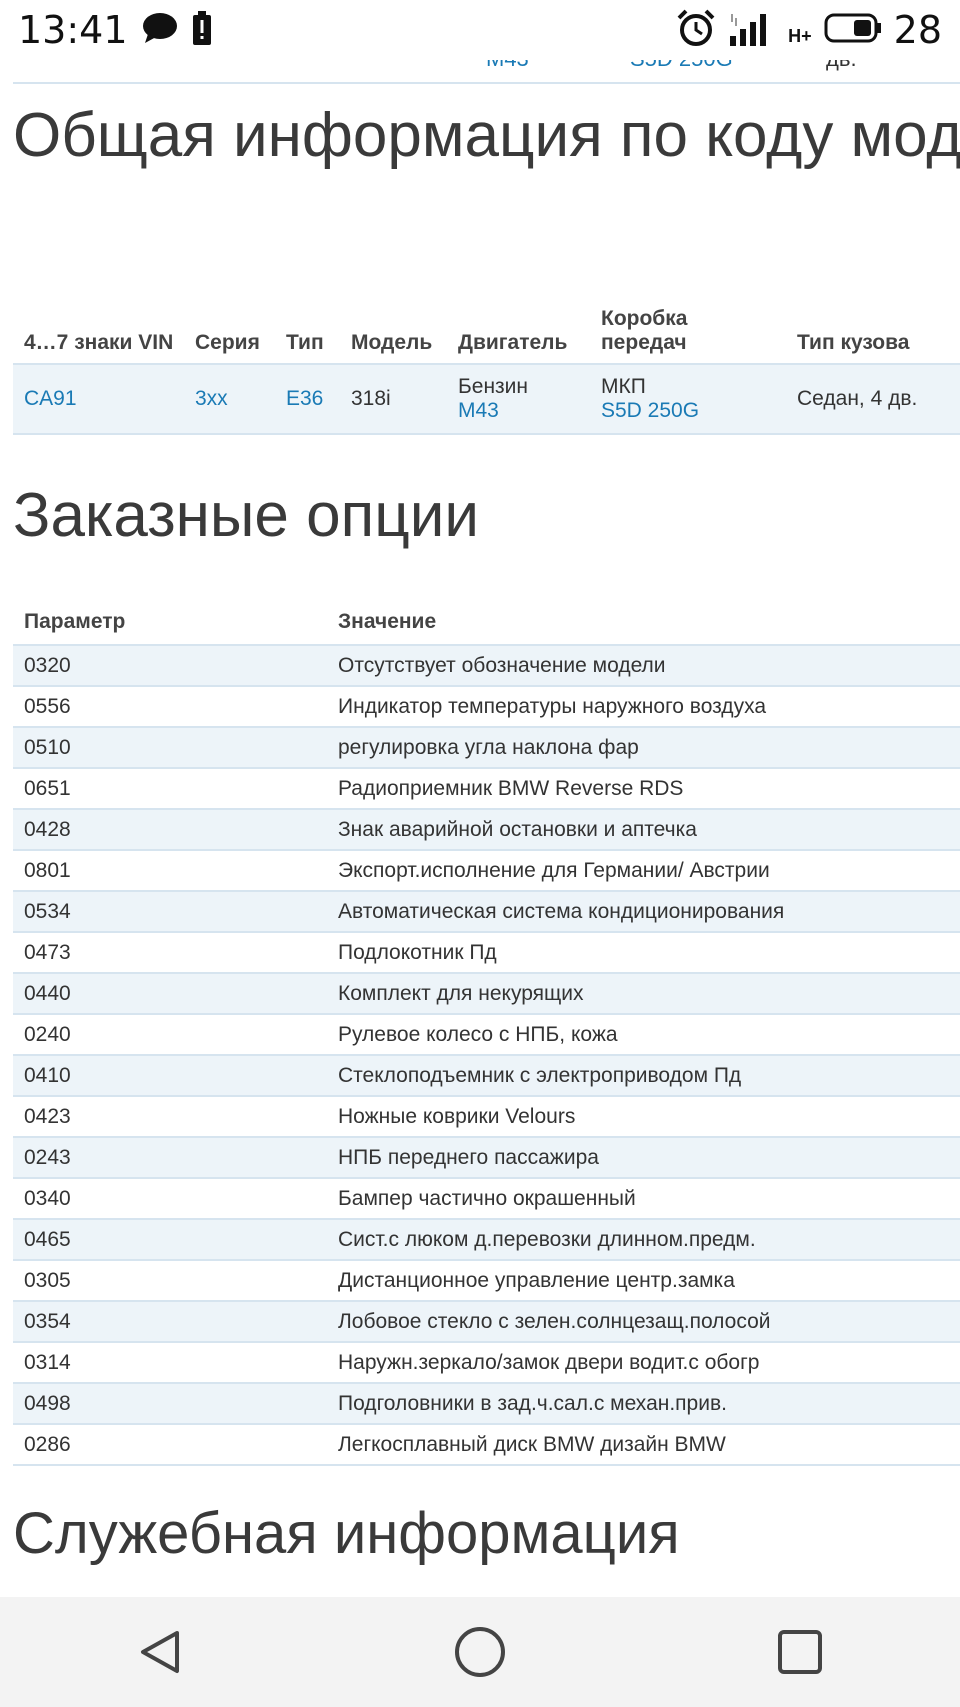 The height and width of the screenshot is (1707, 960). Describe the element at coordinates (873, 330) in the screenshot. I see `header-body: Тип кузова` at that location.